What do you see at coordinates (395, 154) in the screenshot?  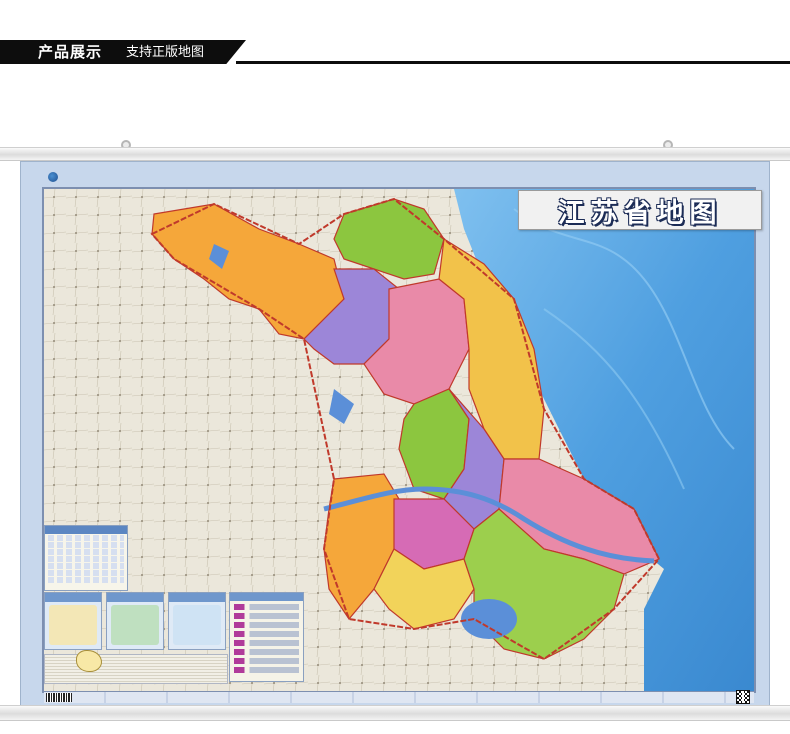 I see `top-hanging-rod` at bounding box center [395, 154].